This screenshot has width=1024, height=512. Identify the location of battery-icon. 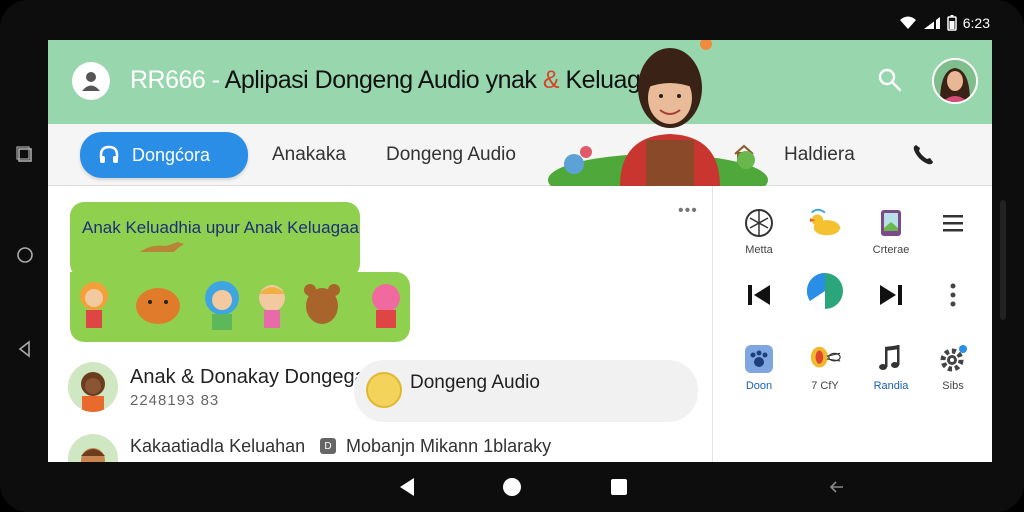
(952, 23).